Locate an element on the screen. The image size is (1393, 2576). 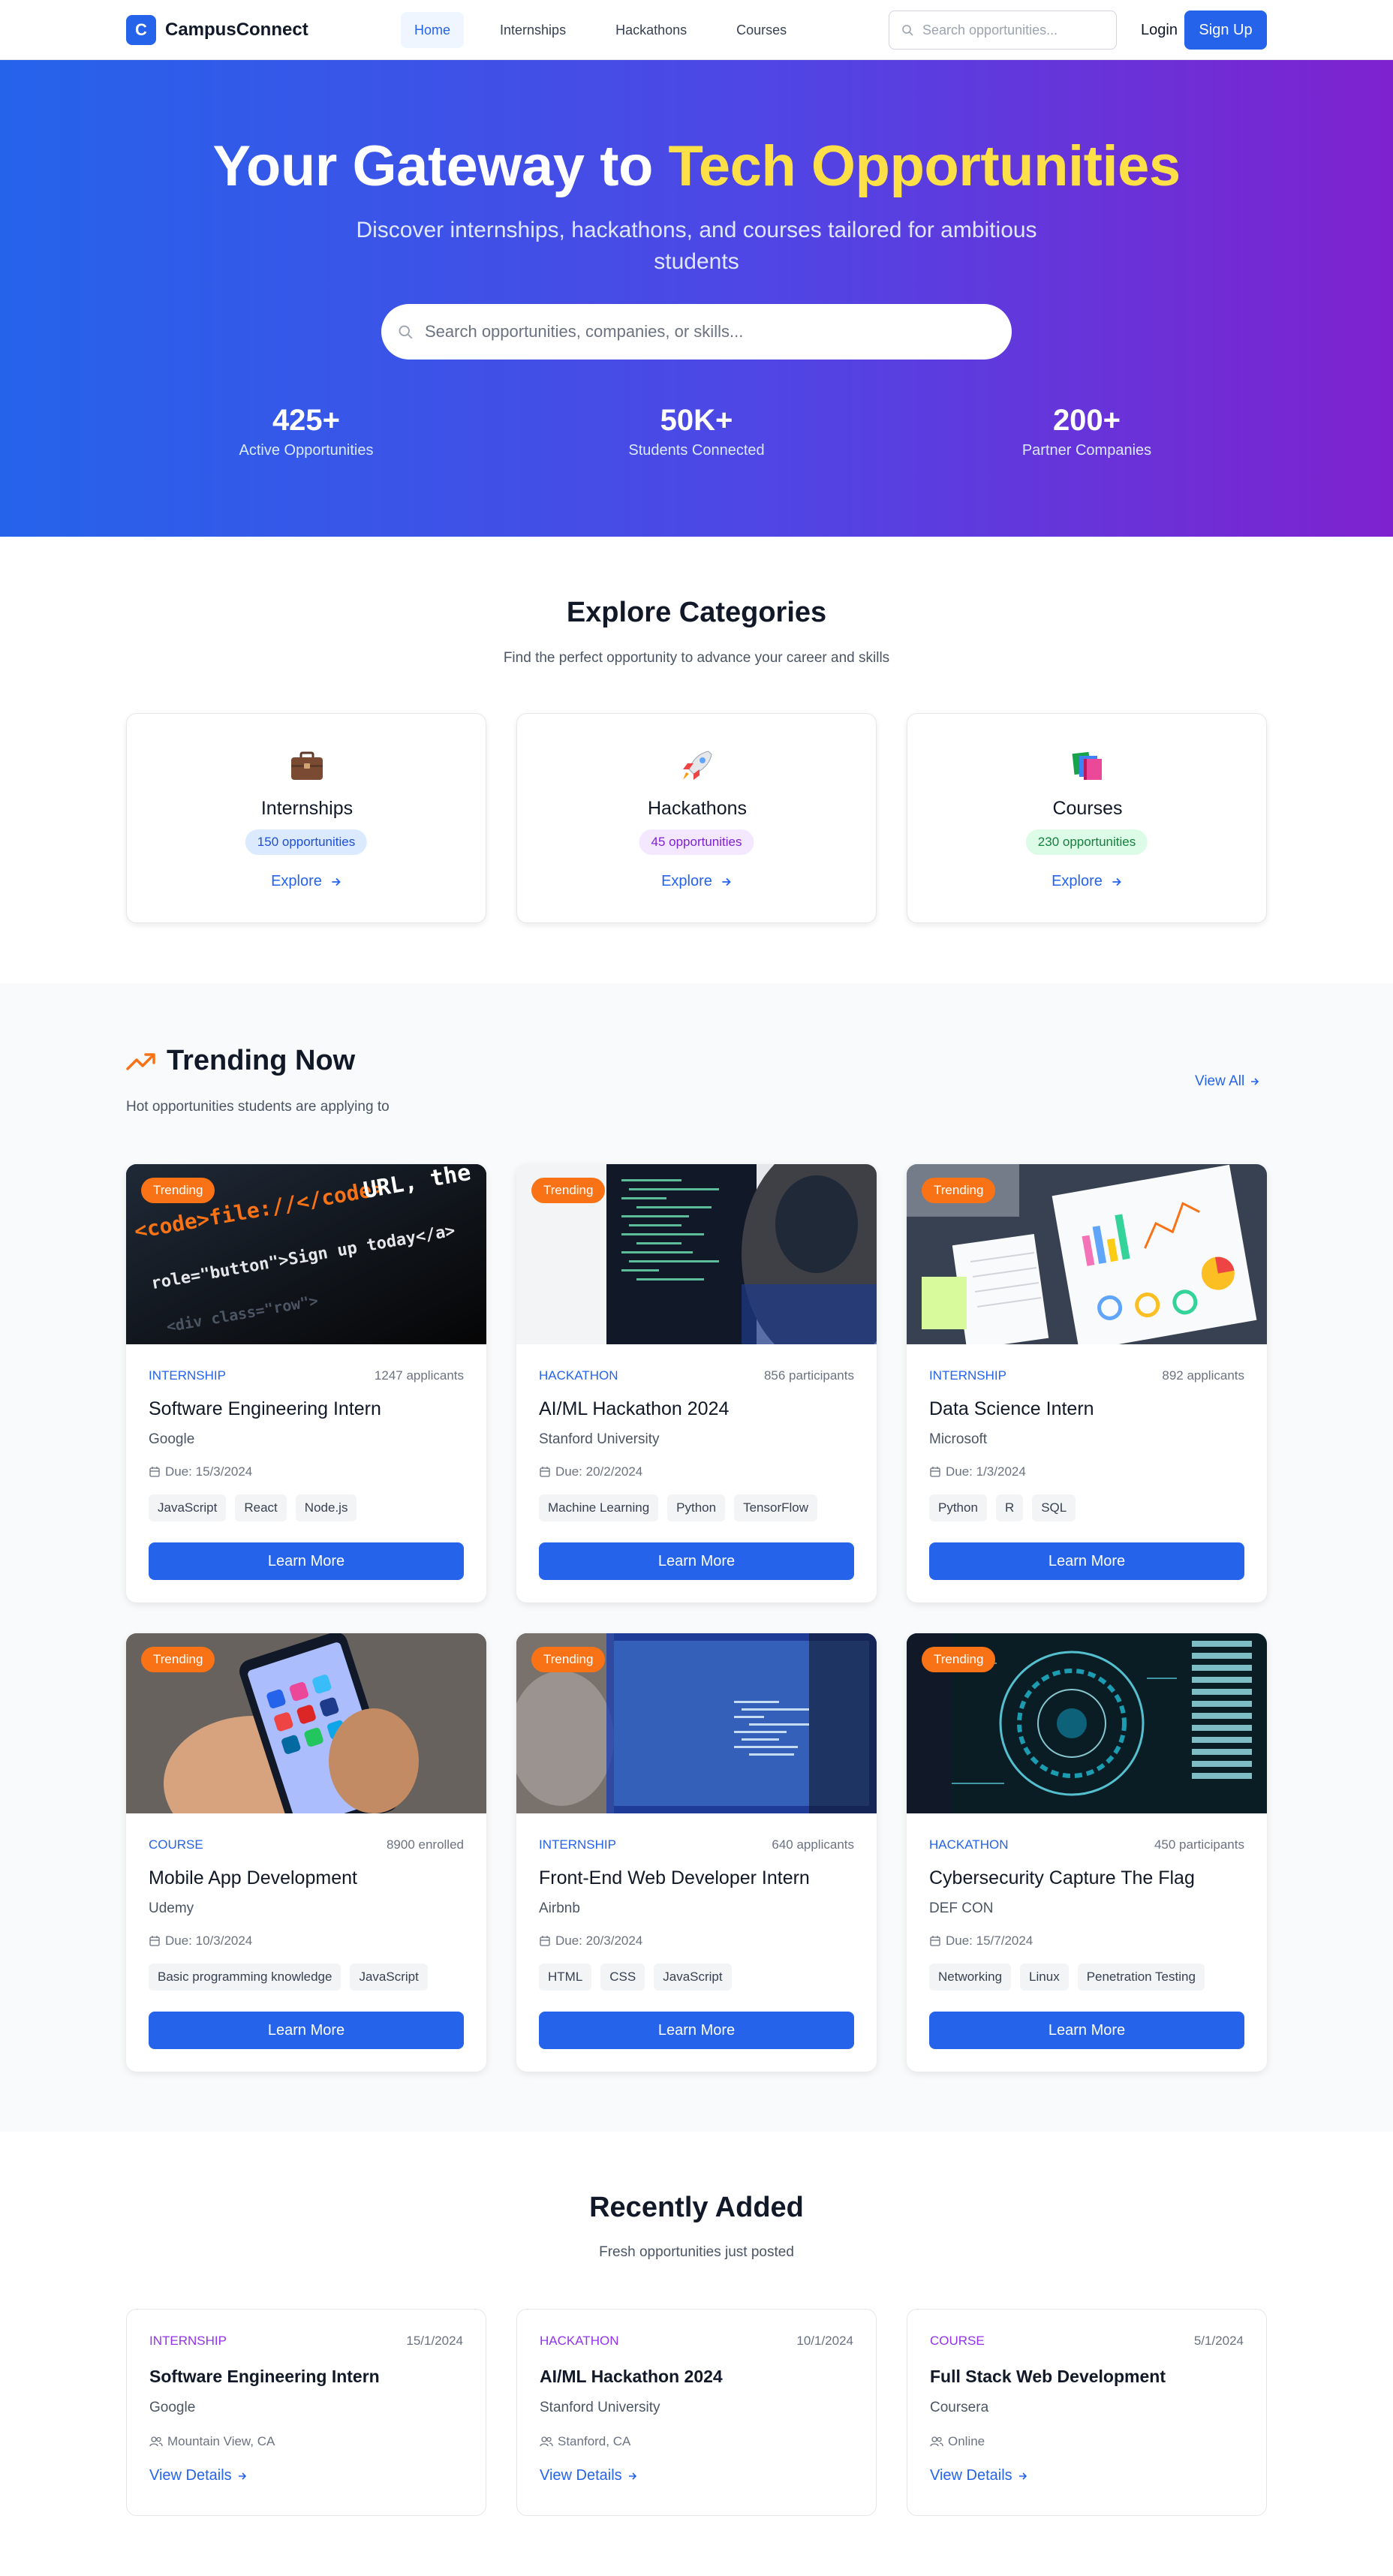
hero-title-start: Your Gateway to is located at coordinates (441, 166).